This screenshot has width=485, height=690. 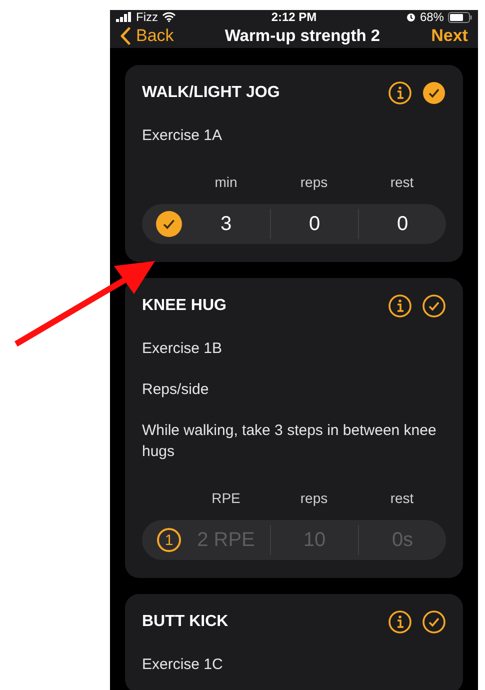 What do you see at coordinates (183, 136) in the screenshot?
I see `exercise-description: Exercise 1A` at bounding box center [183, 136].